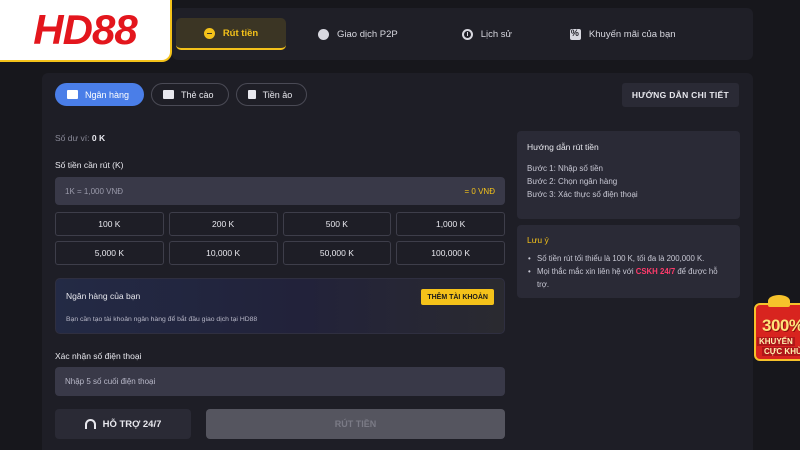  I want to click on clock-icon, so click(467, 34).